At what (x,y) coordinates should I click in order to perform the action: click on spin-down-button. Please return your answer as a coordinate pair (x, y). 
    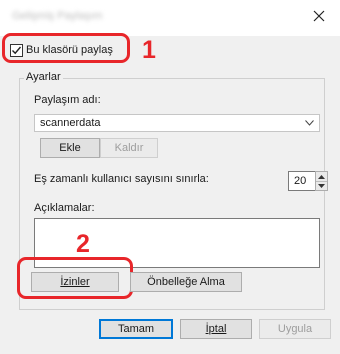
    Looking at the image, I should click on (321, 185).